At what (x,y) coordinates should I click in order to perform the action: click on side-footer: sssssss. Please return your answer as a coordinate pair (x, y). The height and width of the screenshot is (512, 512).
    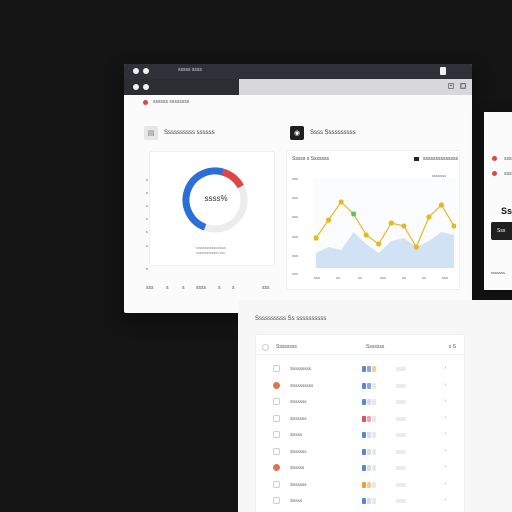
    Looking at the image, I should click on (498, 272).